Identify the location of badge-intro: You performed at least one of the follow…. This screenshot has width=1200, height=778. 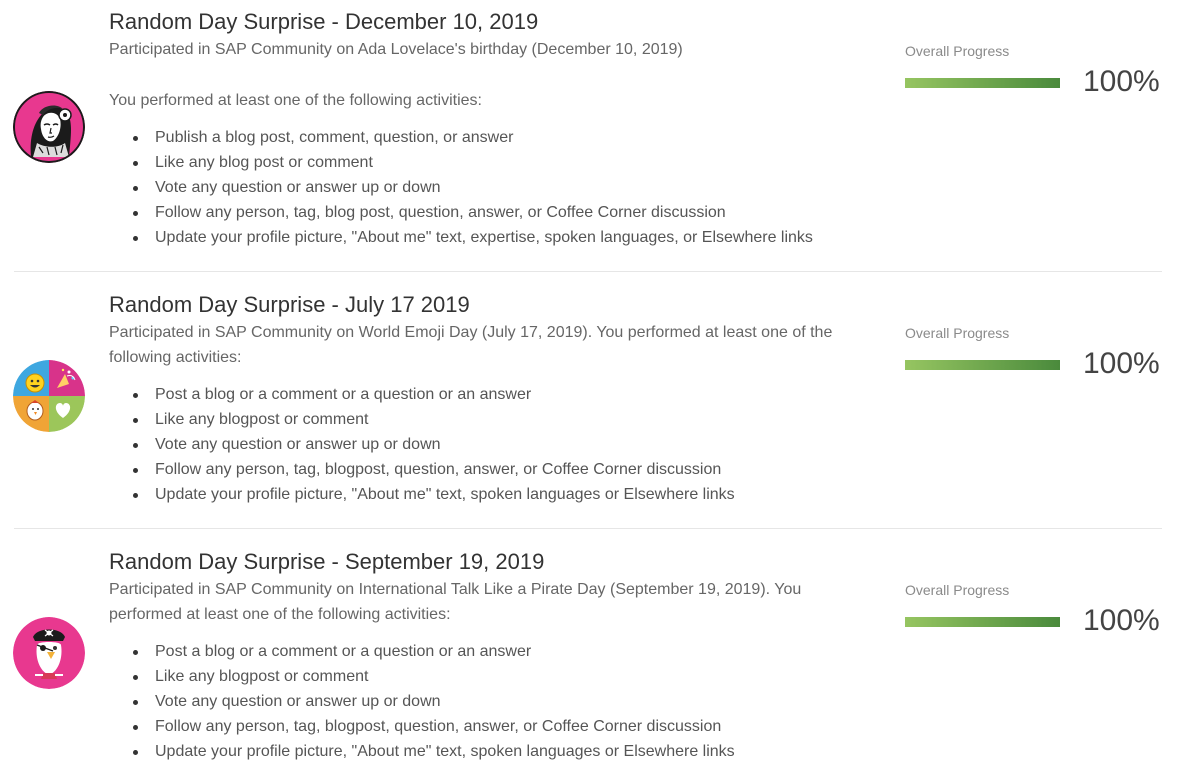
(295, 100).